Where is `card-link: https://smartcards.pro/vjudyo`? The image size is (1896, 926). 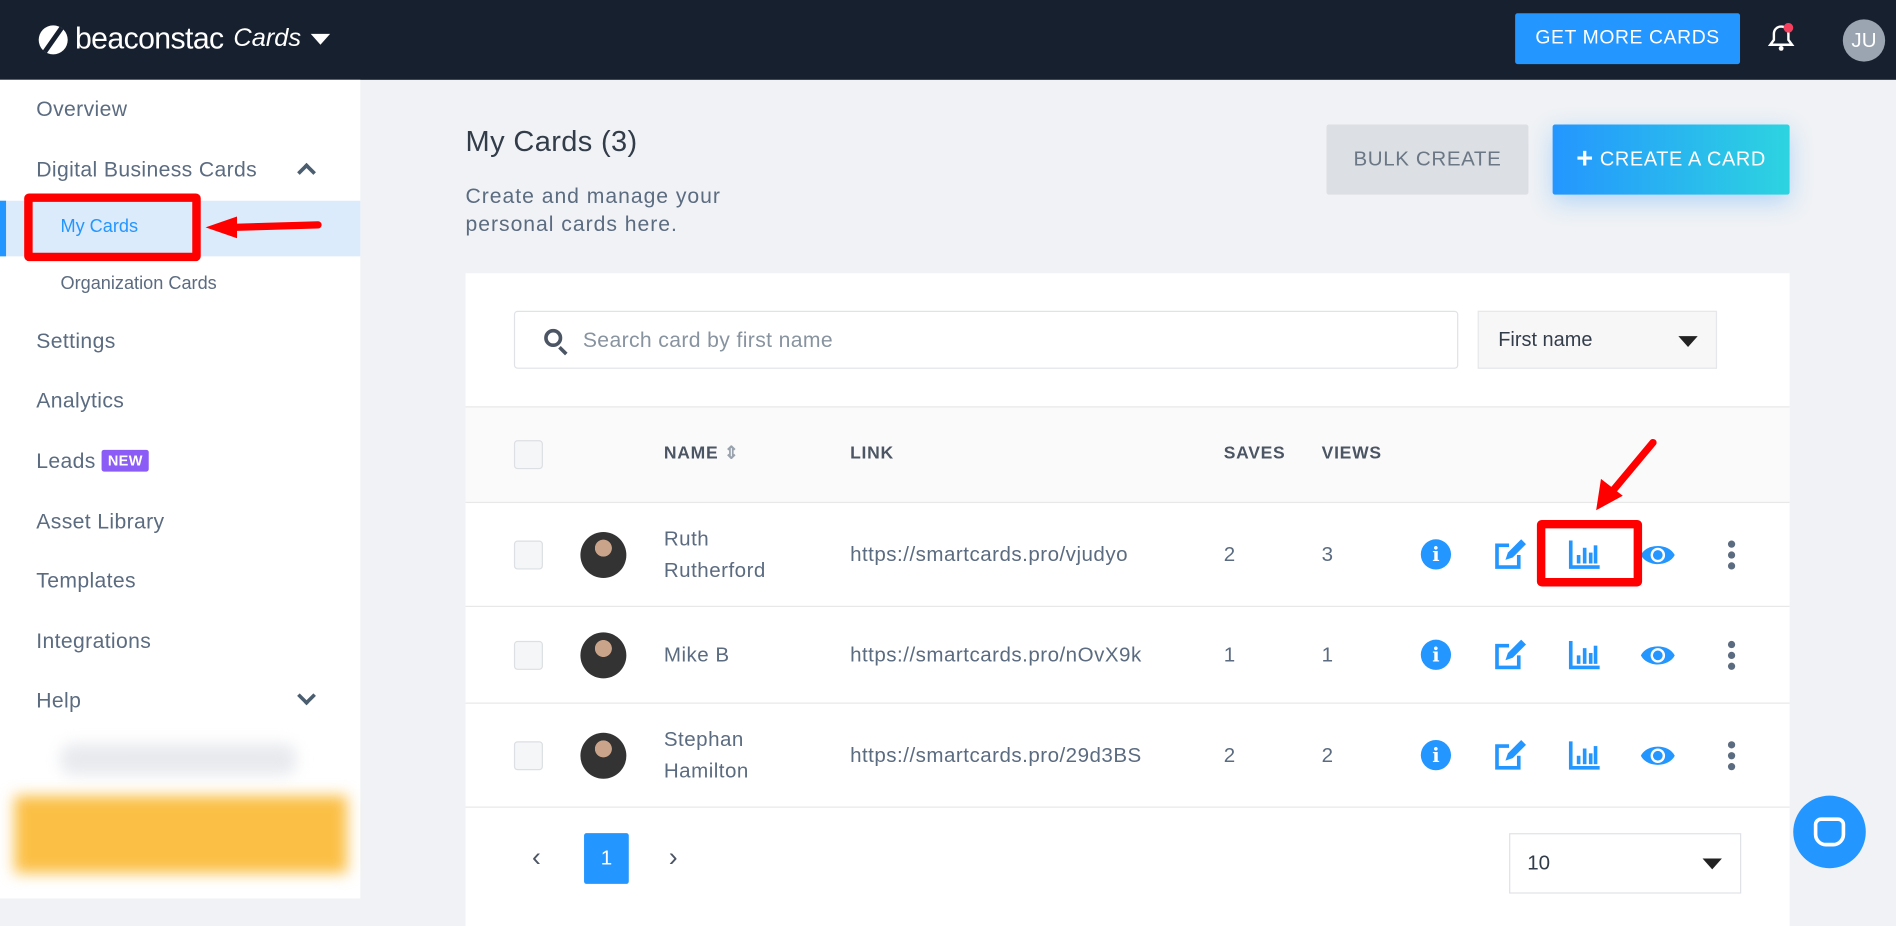
card-link: https://smartcards.pro/vjudyo is located at coordinates (989, 554).